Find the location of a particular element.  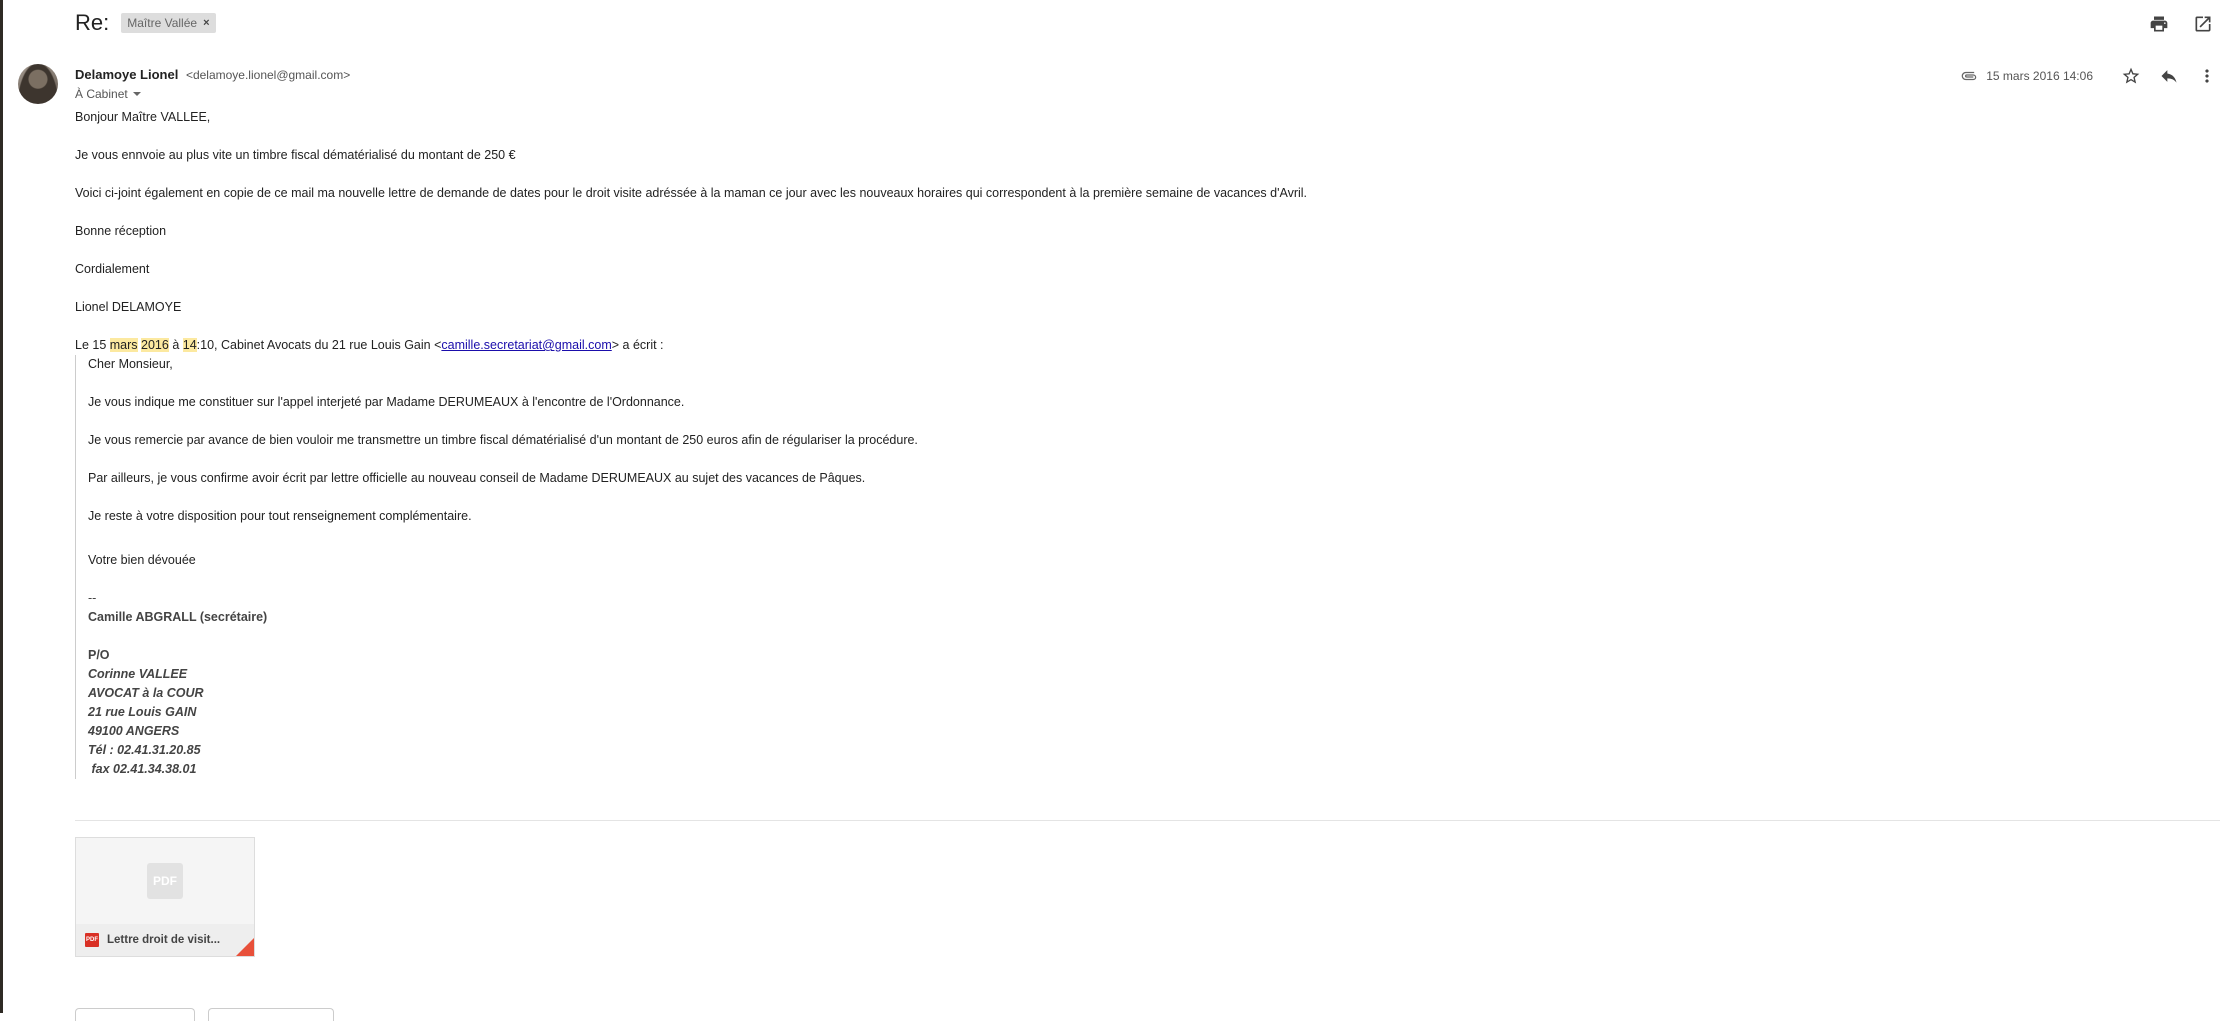

label-chip: Maître Vallée × is located at coordinates (168, 23).